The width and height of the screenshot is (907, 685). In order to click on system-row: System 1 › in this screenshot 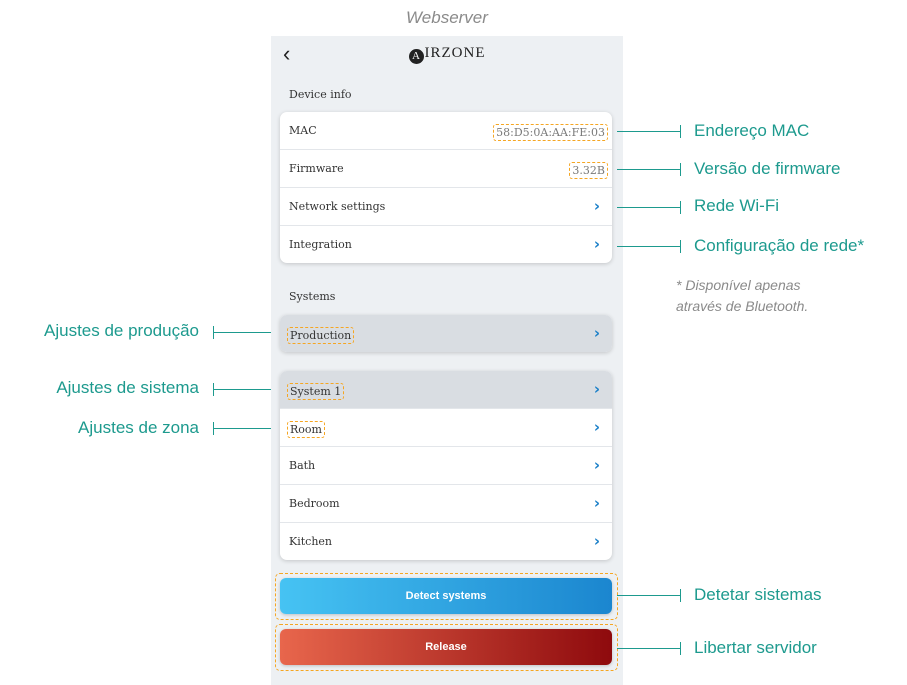, I will do `click(446, 390)`.